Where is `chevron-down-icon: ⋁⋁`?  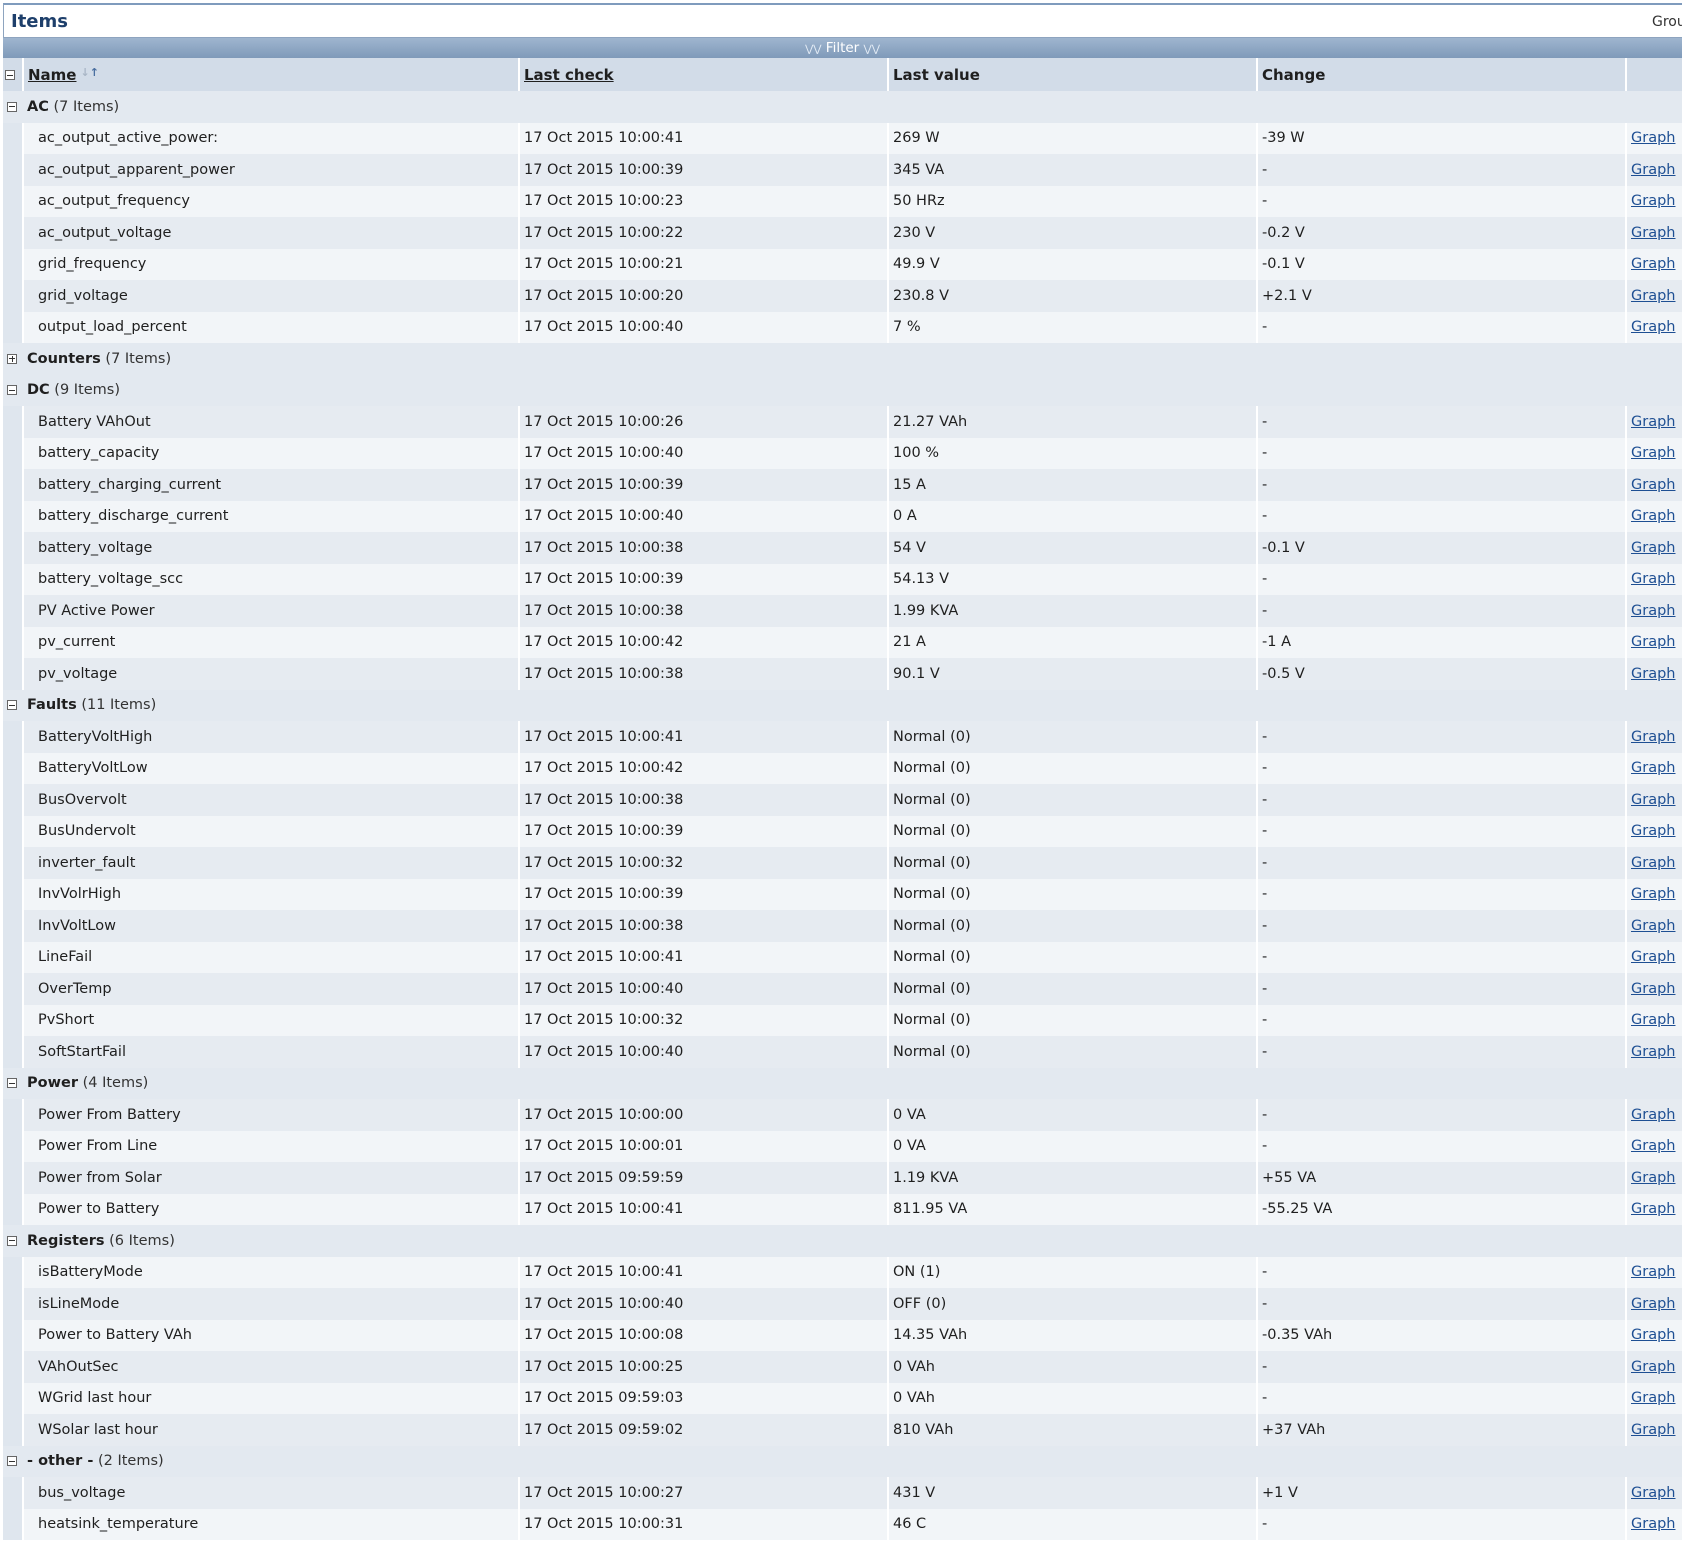 chevron-down-icon: ⋁⋁ is located at coordinates (813, 49).